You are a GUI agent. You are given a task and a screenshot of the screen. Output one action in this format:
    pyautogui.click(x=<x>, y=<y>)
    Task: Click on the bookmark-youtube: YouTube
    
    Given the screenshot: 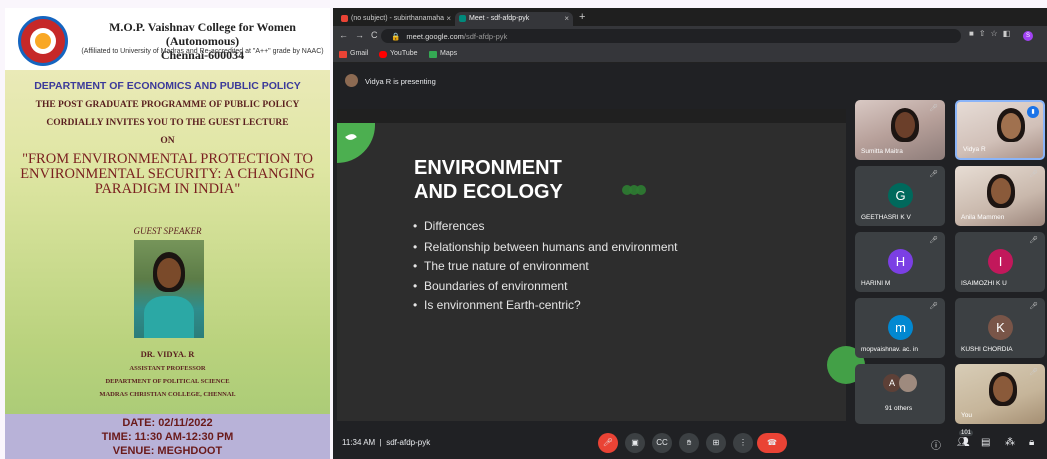 What is the action you would take?
    pyautogui.click(x=398, y=54)
    